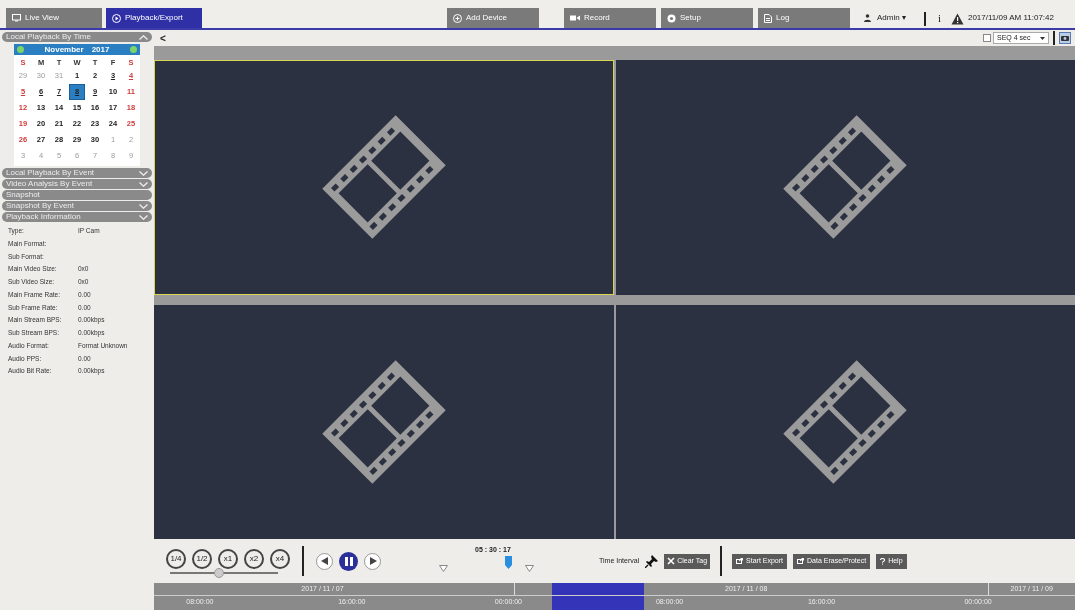  I want to click on speed-button: x1, so click(228, 558).